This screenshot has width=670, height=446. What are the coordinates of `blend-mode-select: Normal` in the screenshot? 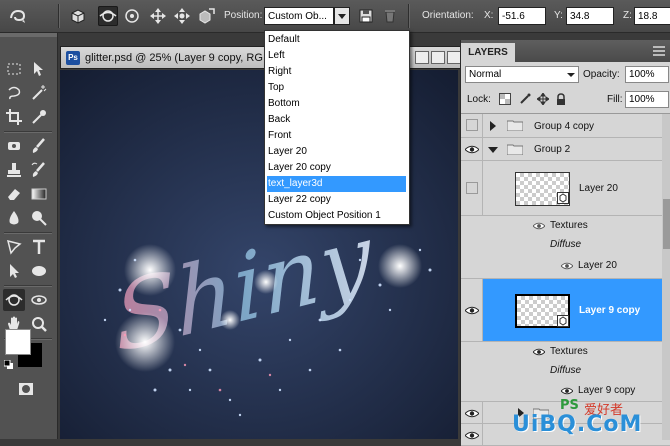 It's located at (522, 74).